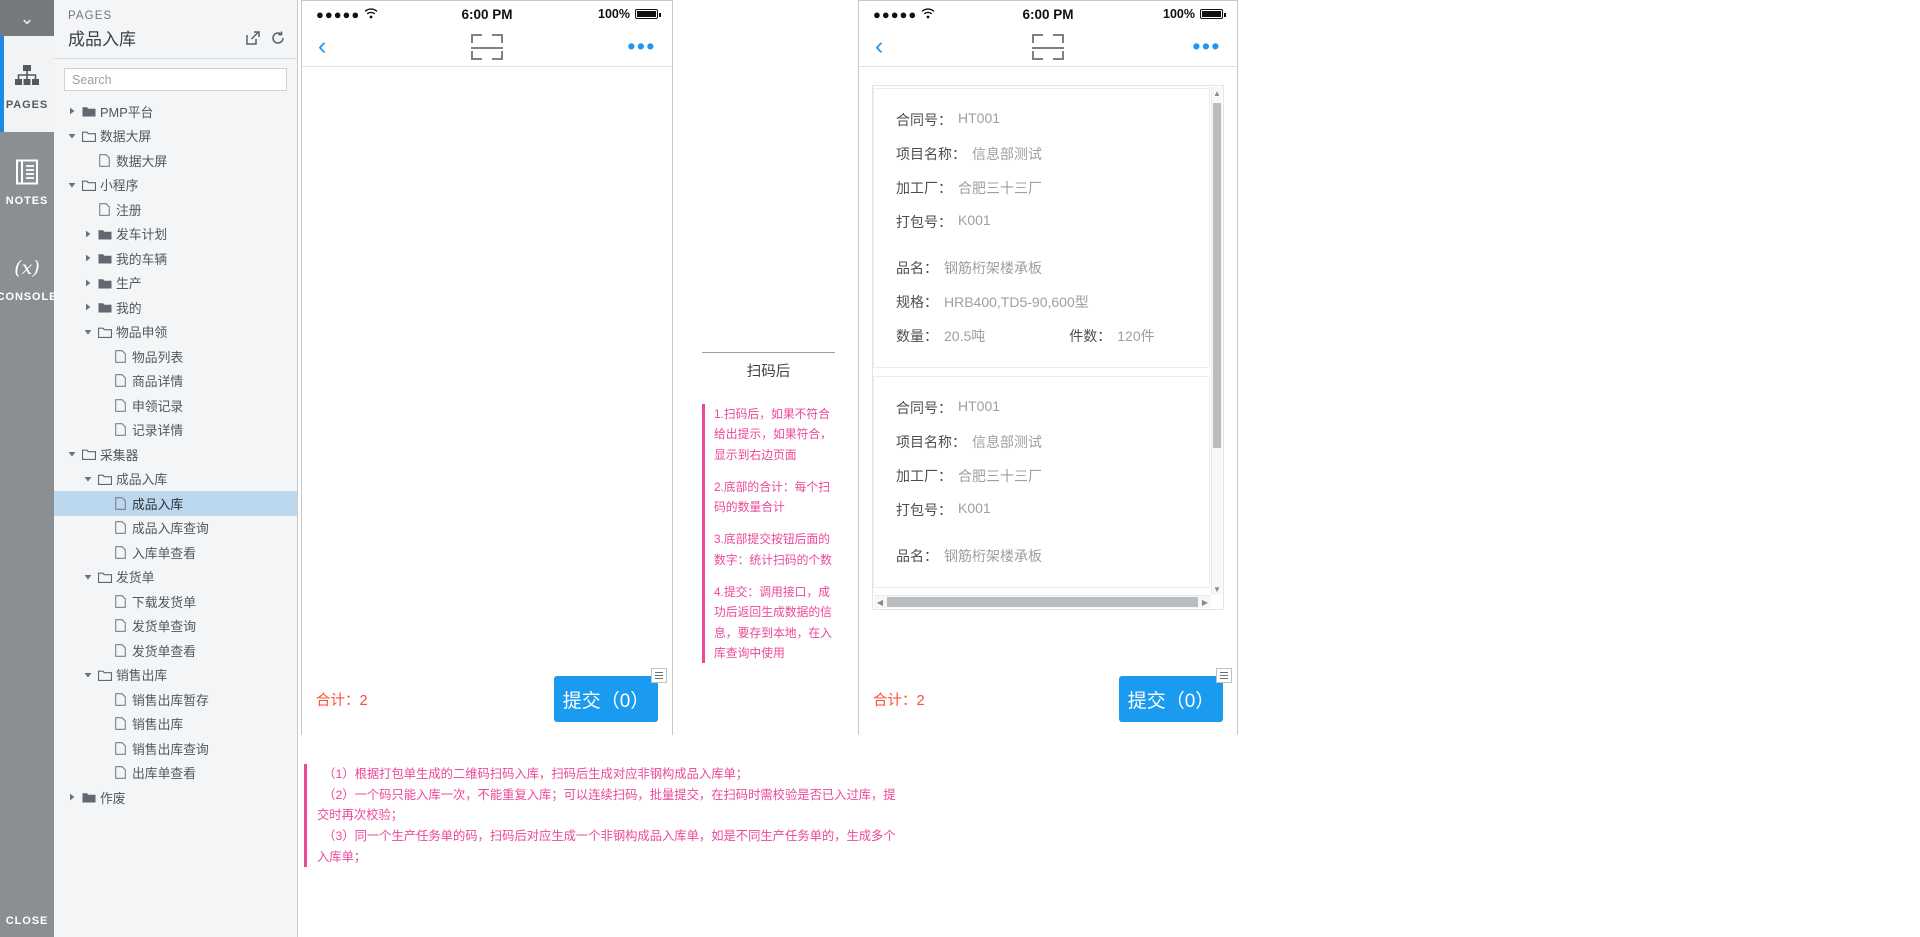 This screenshot has height=937, width=1920. I want to click on open-in-new-icon, so click(253, 37).